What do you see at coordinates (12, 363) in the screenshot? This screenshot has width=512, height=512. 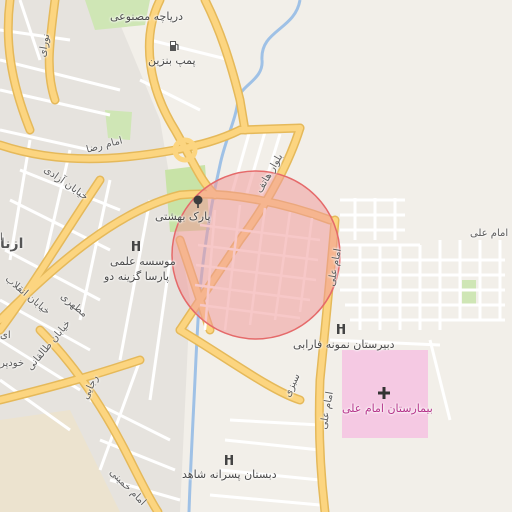 I see `street-khodapour-label: خودپر` at bounding box center [12, 363].